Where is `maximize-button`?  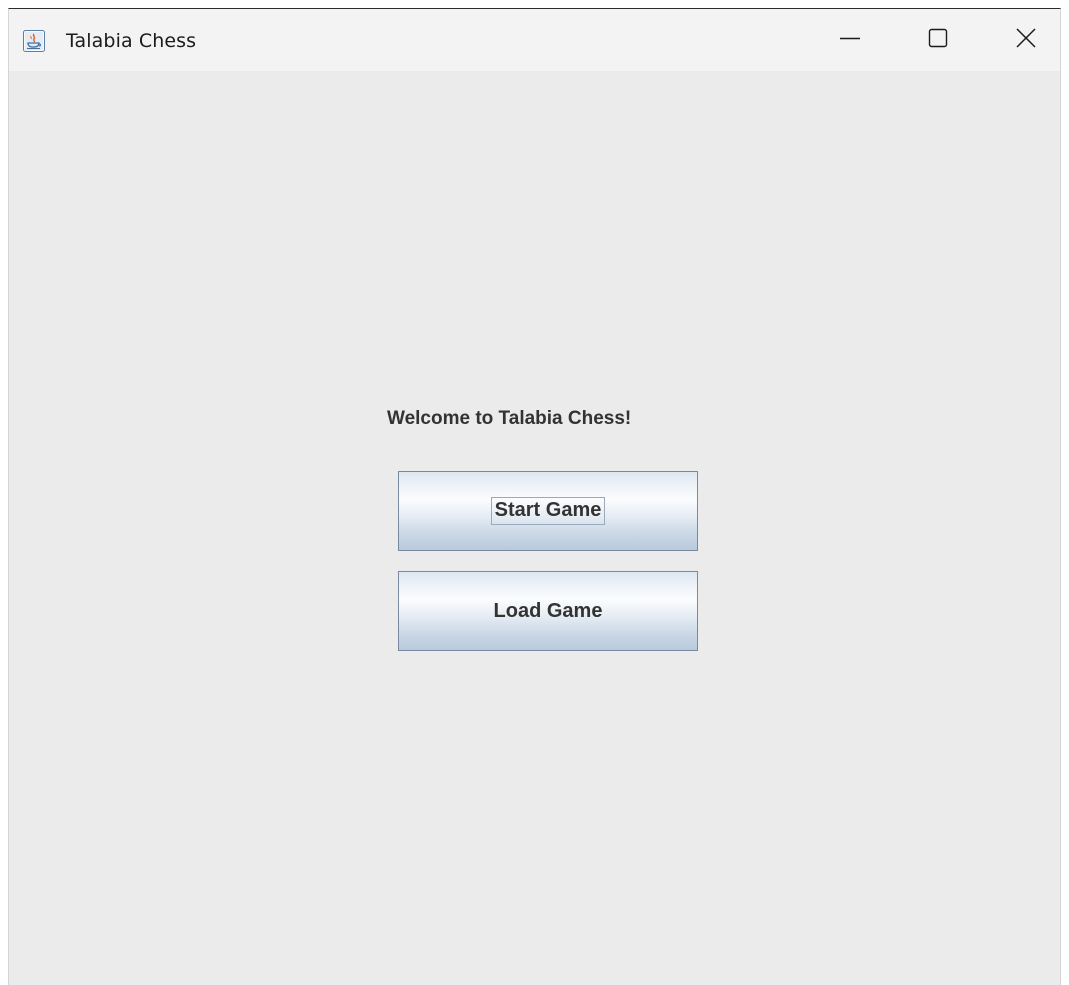 maximize-button is located at coordinates (938, 40).